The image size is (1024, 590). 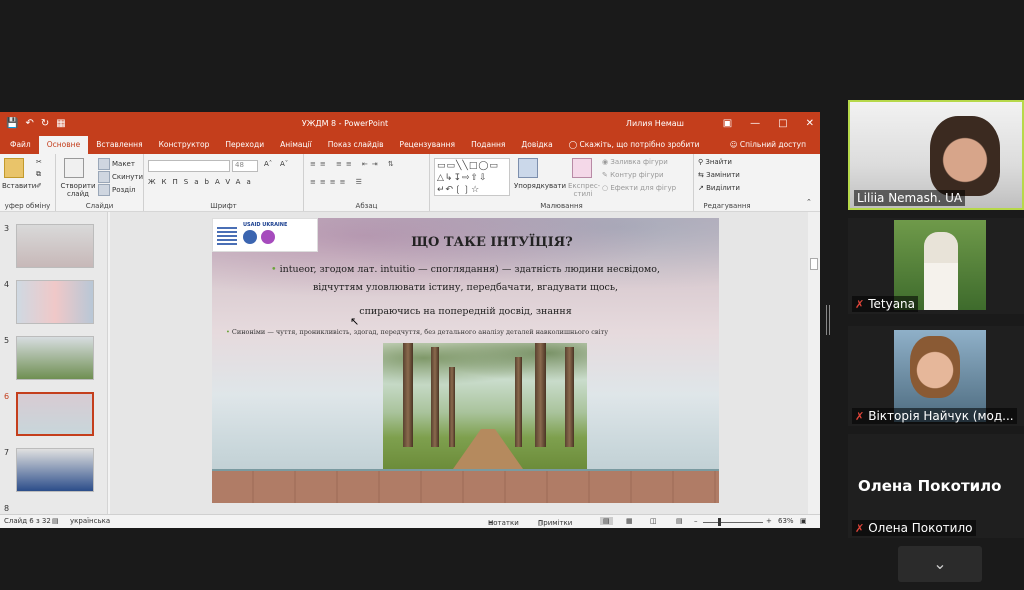 I want to click on maximize-icon: □, so click(x=782, y=123).